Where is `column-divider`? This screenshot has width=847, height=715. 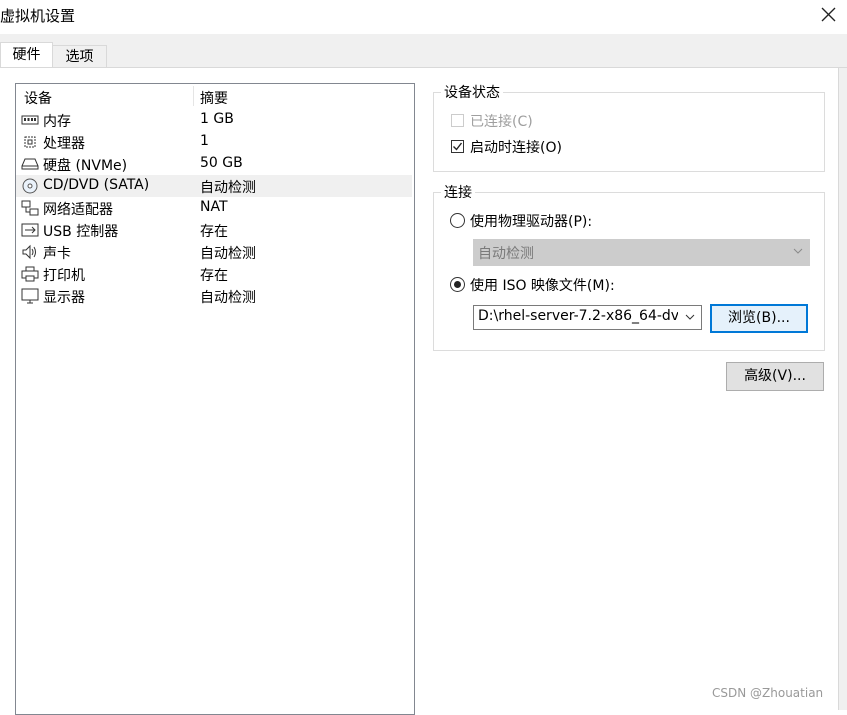
column-divider is located at coordinates (193, 96).